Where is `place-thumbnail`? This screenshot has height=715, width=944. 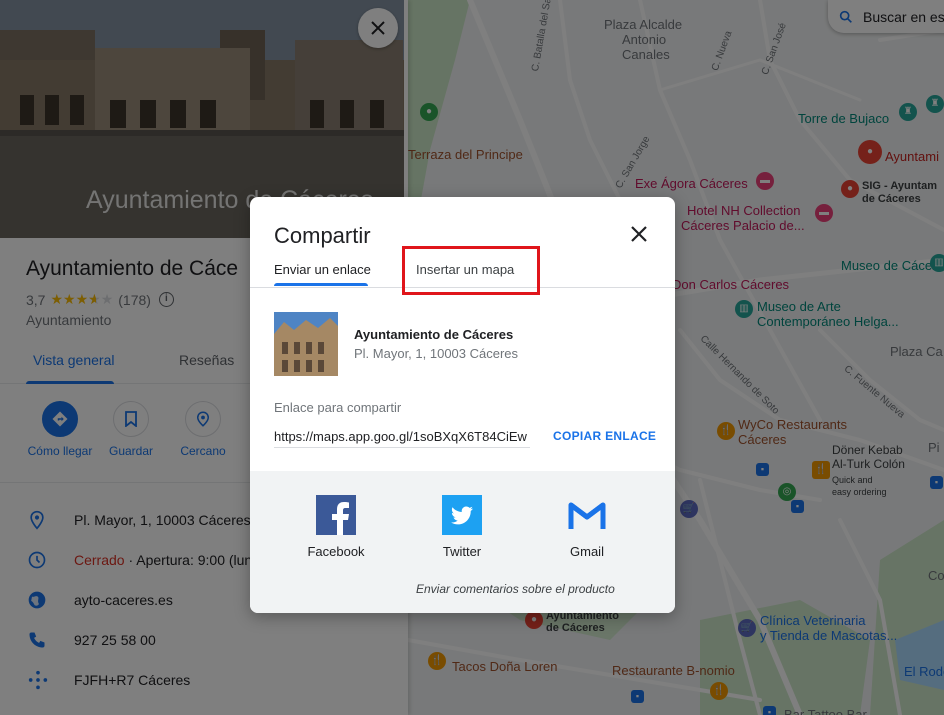 place-thumbnail is located at coordinates (306, 344).